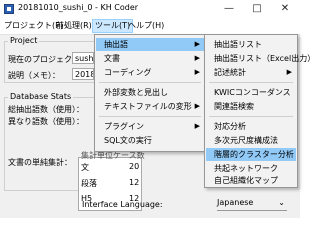 Image resolution: width=320 pixels, height=240 pixels. Describe the element at coordinates (229, 8) in the screenshot. I see `minimize-button: —` at that location.